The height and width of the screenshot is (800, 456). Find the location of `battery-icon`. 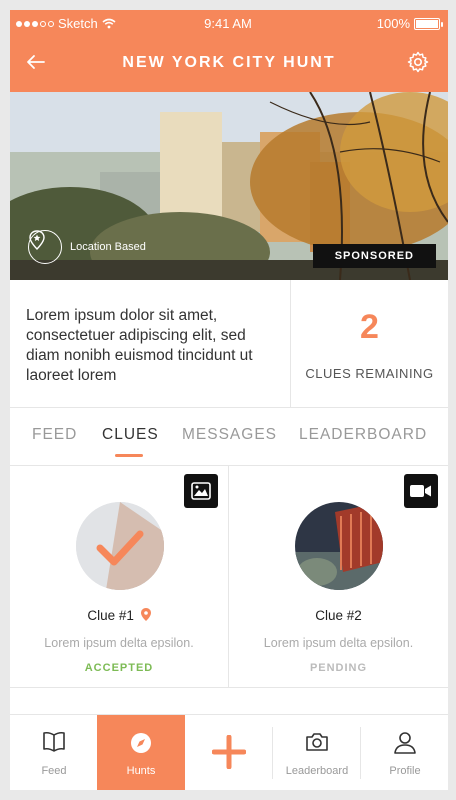

battery-icon is located at coordinates (428, 23).